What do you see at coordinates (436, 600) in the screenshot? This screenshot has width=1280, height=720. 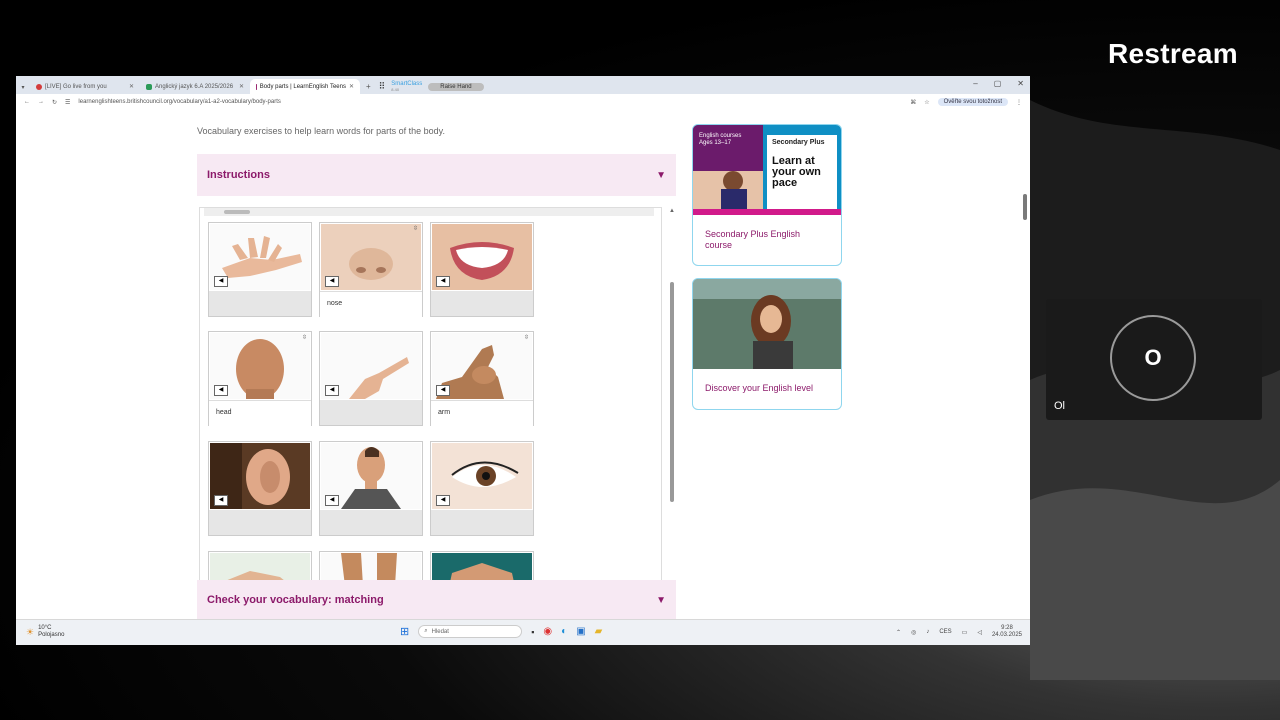 I see `check-vocabulary-accordion: Check your vocabulary: matching ▼` at bounding box center [436, 600].